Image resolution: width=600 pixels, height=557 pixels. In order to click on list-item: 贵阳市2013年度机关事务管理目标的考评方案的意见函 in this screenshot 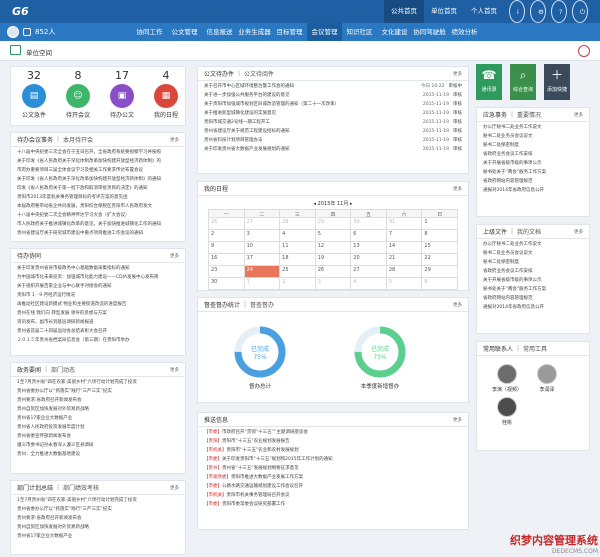, I will do `click(98, 197)`.